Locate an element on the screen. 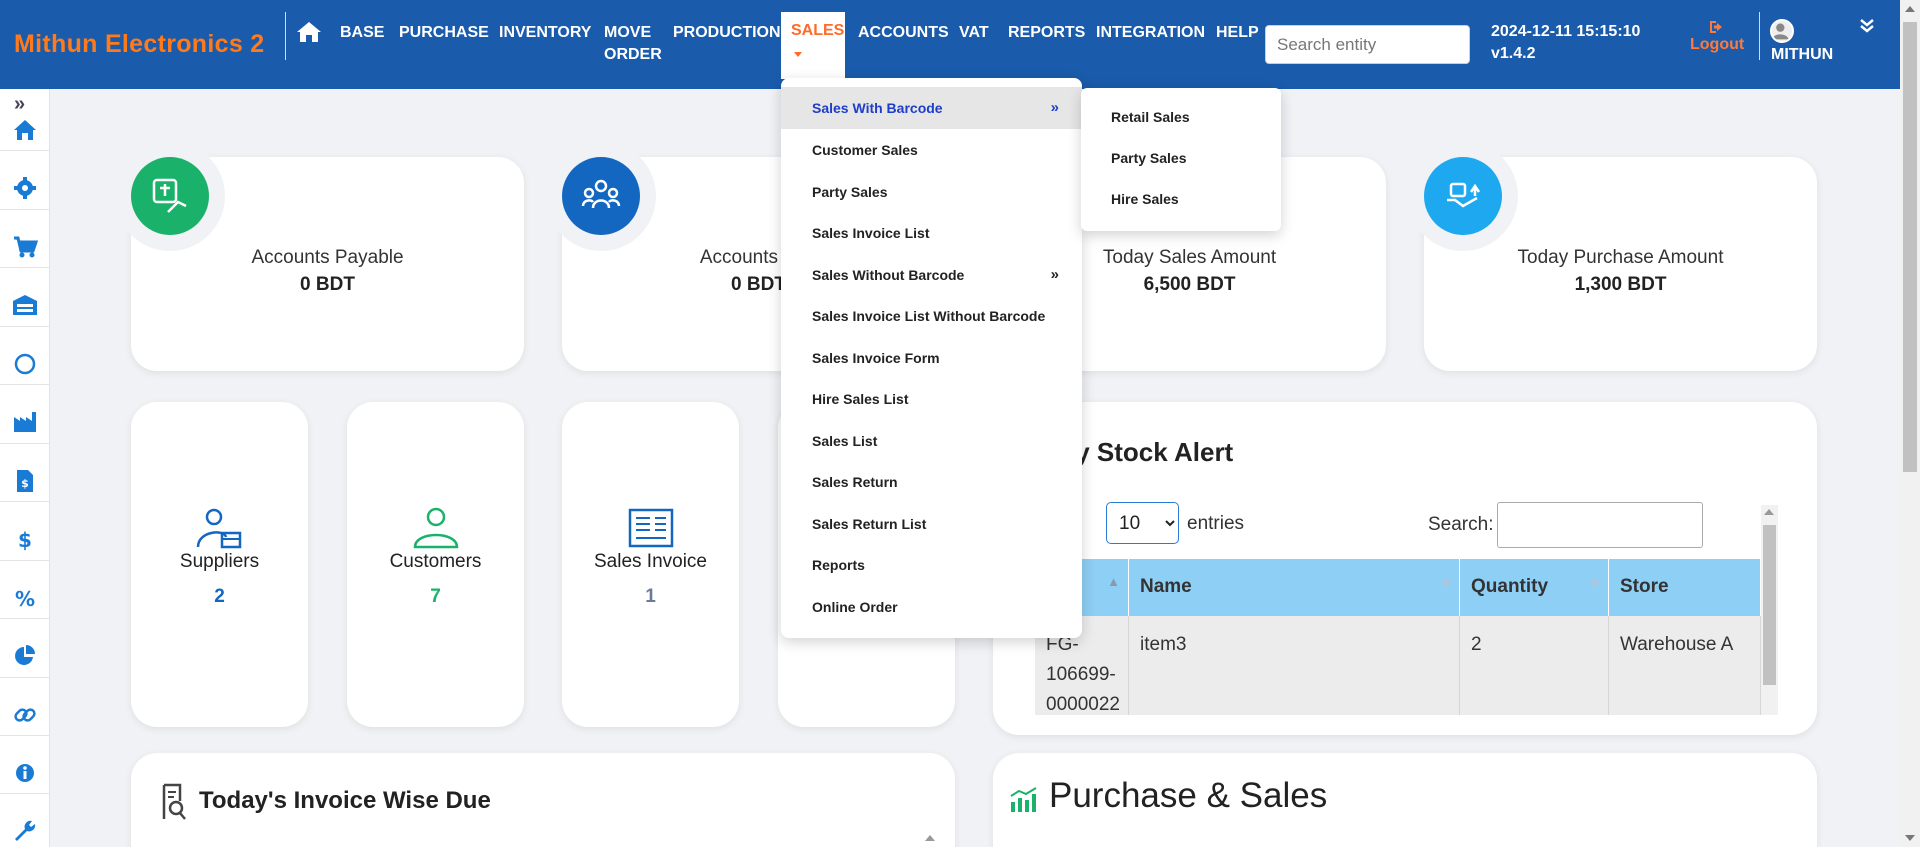 The height and width of the screenshot is (847, 1920). page-scrollbar is located at coordinates (1910, 423).